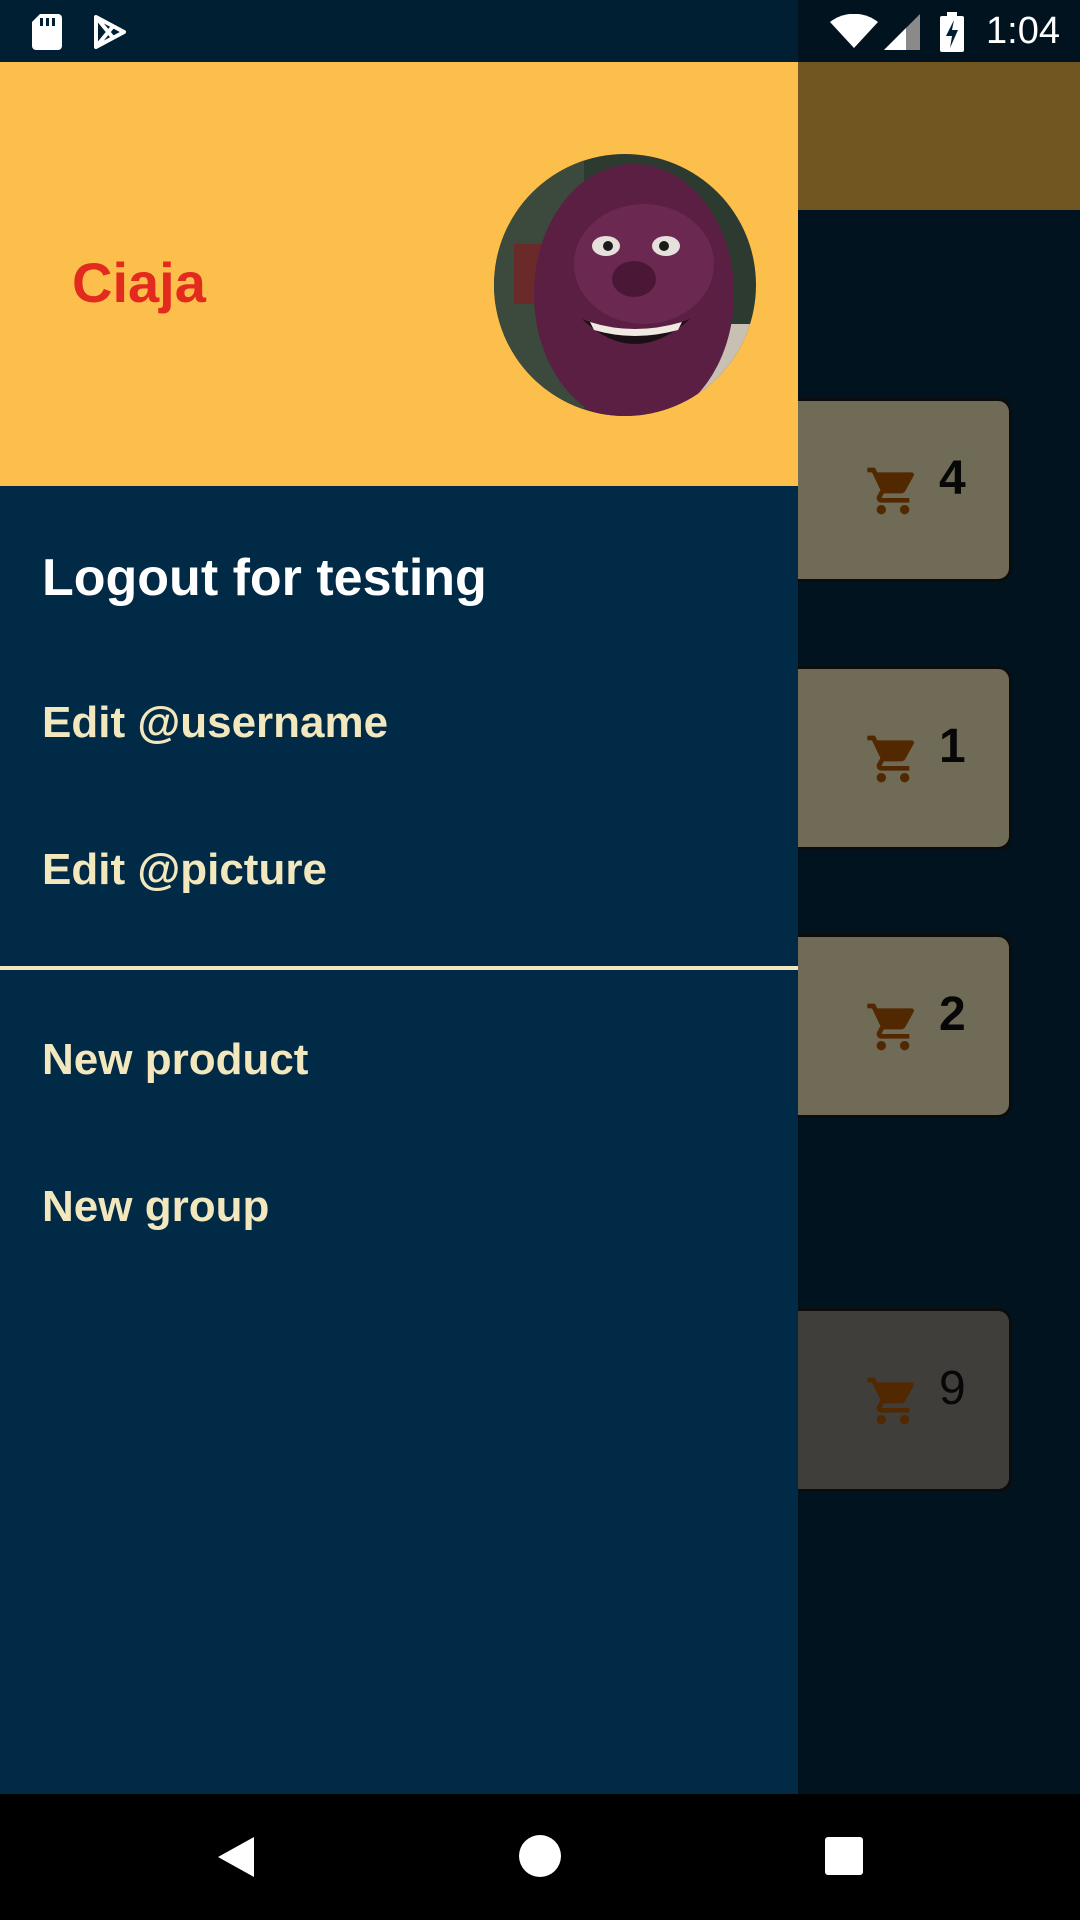 Image resolution: width=1080 pixels, height=1920 pixels. Describe the element at coordinates (399, 968) in the screenshot. I see `drawer-divider` at that location.